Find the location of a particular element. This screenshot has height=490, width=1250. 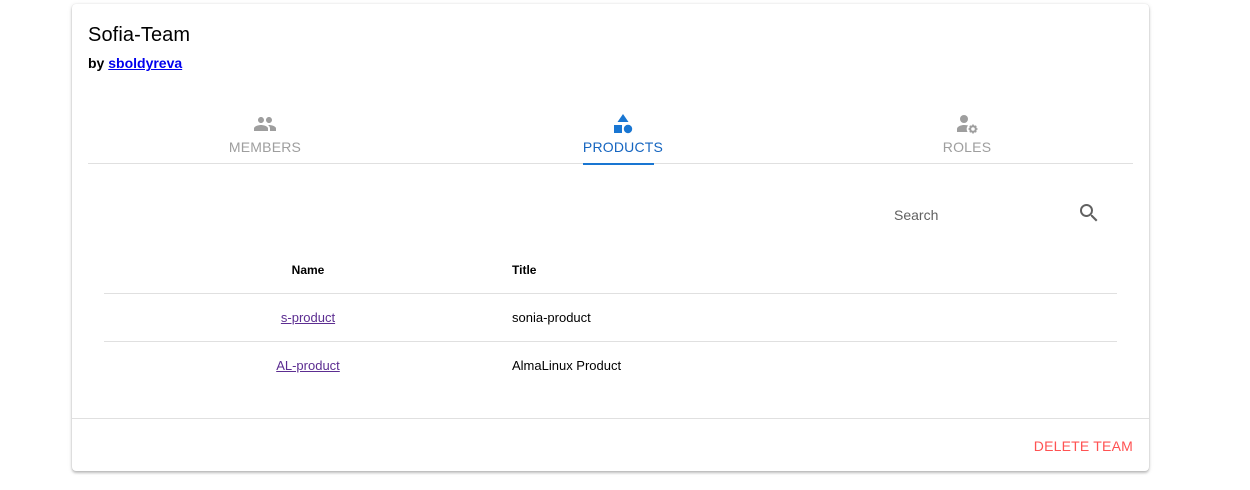

product-link: AL-product is located at coordinates (308, 365).